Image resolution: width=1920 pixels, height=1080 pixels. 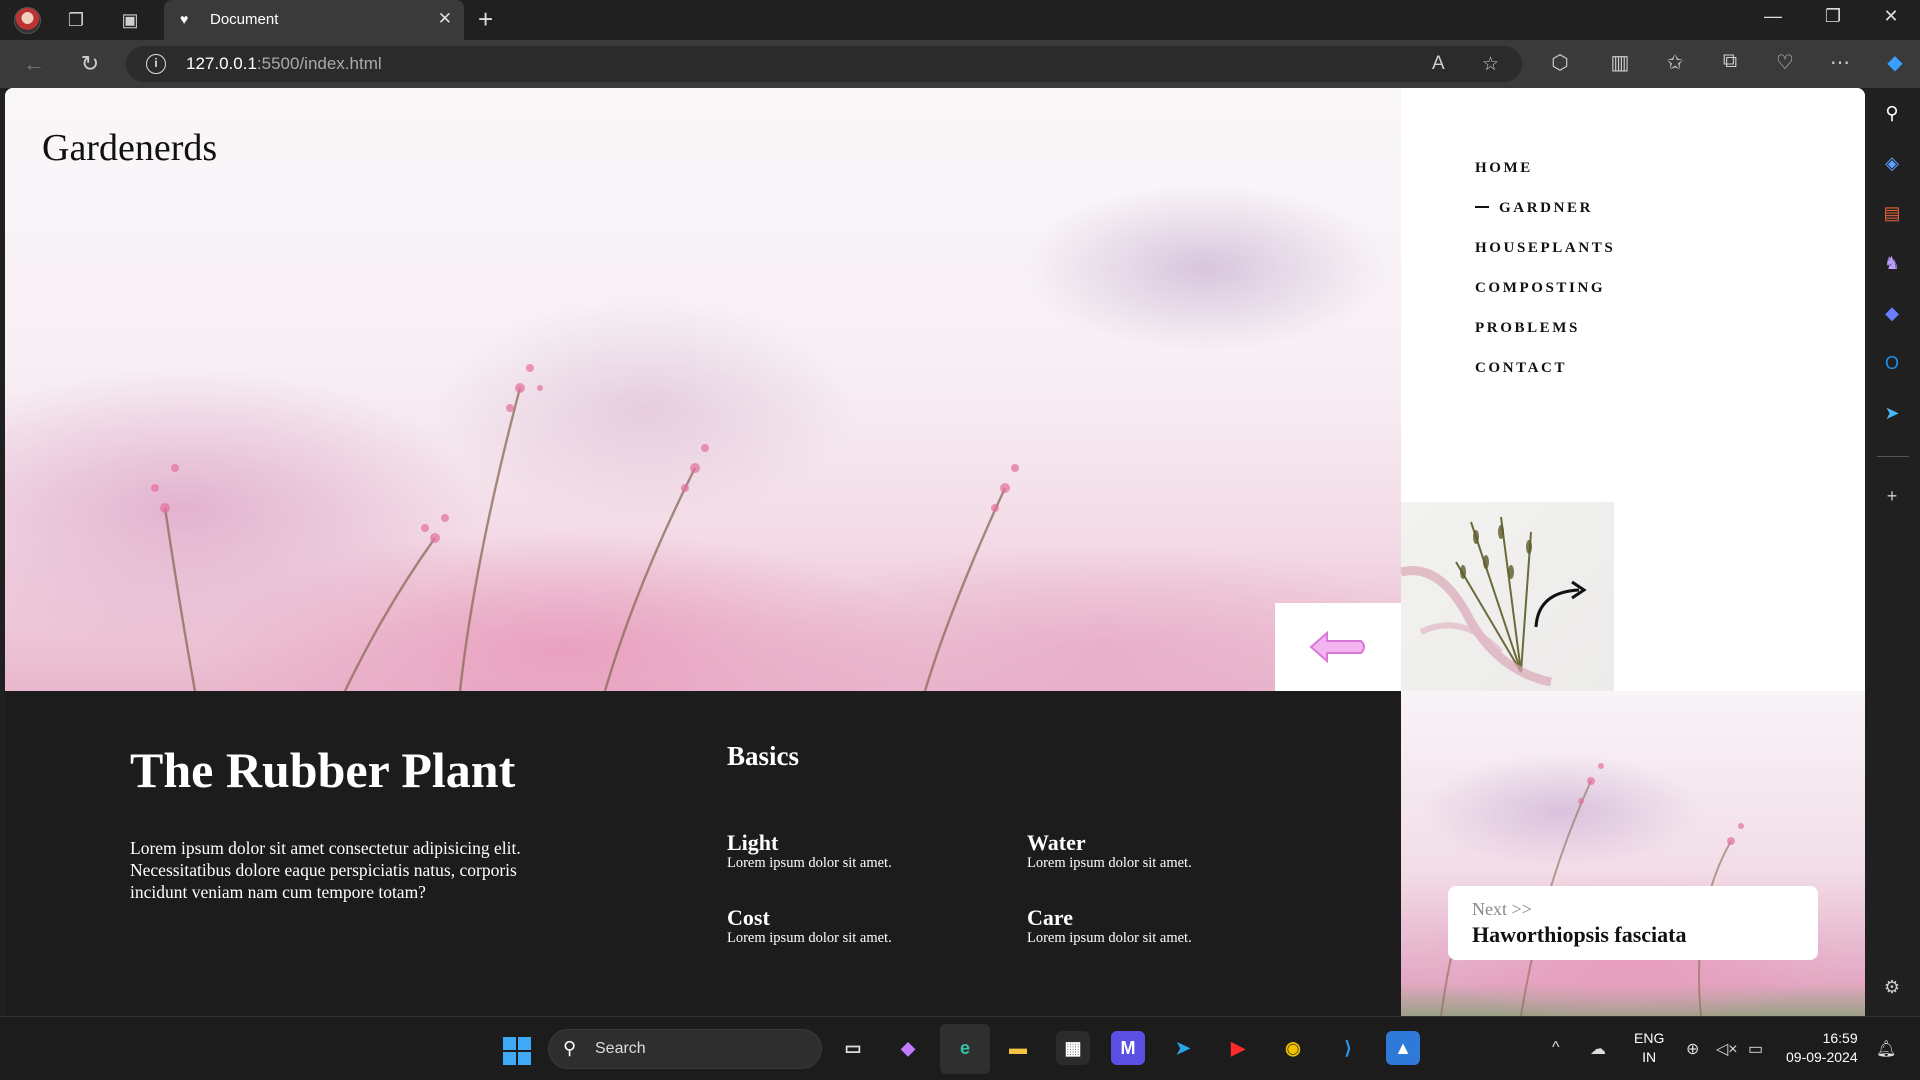 What do you see at coordinates (1891, 16) in the screenshot?
I see `close-window-icon: ✕` at bounding box center [1891, 16].